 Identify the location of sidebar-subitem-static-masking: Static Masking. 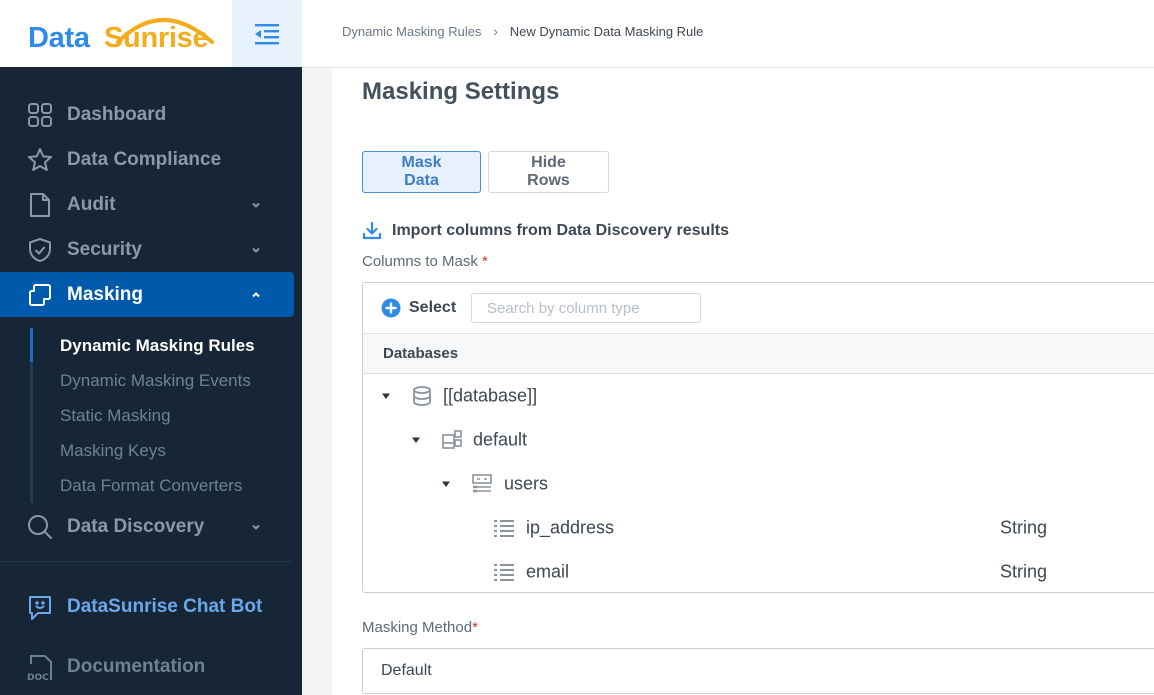
(115, 416).